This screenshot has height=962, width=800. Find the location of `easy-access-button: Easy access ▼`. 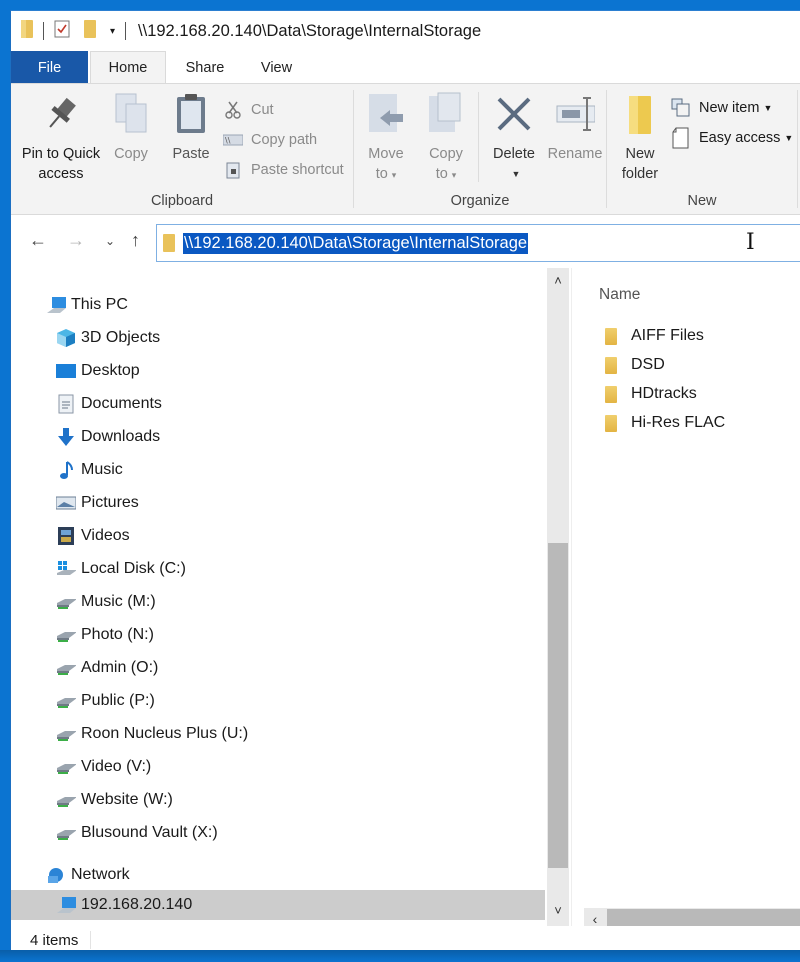

easy-access-button: Easy access ▼ is located at coordinates (732, 138).